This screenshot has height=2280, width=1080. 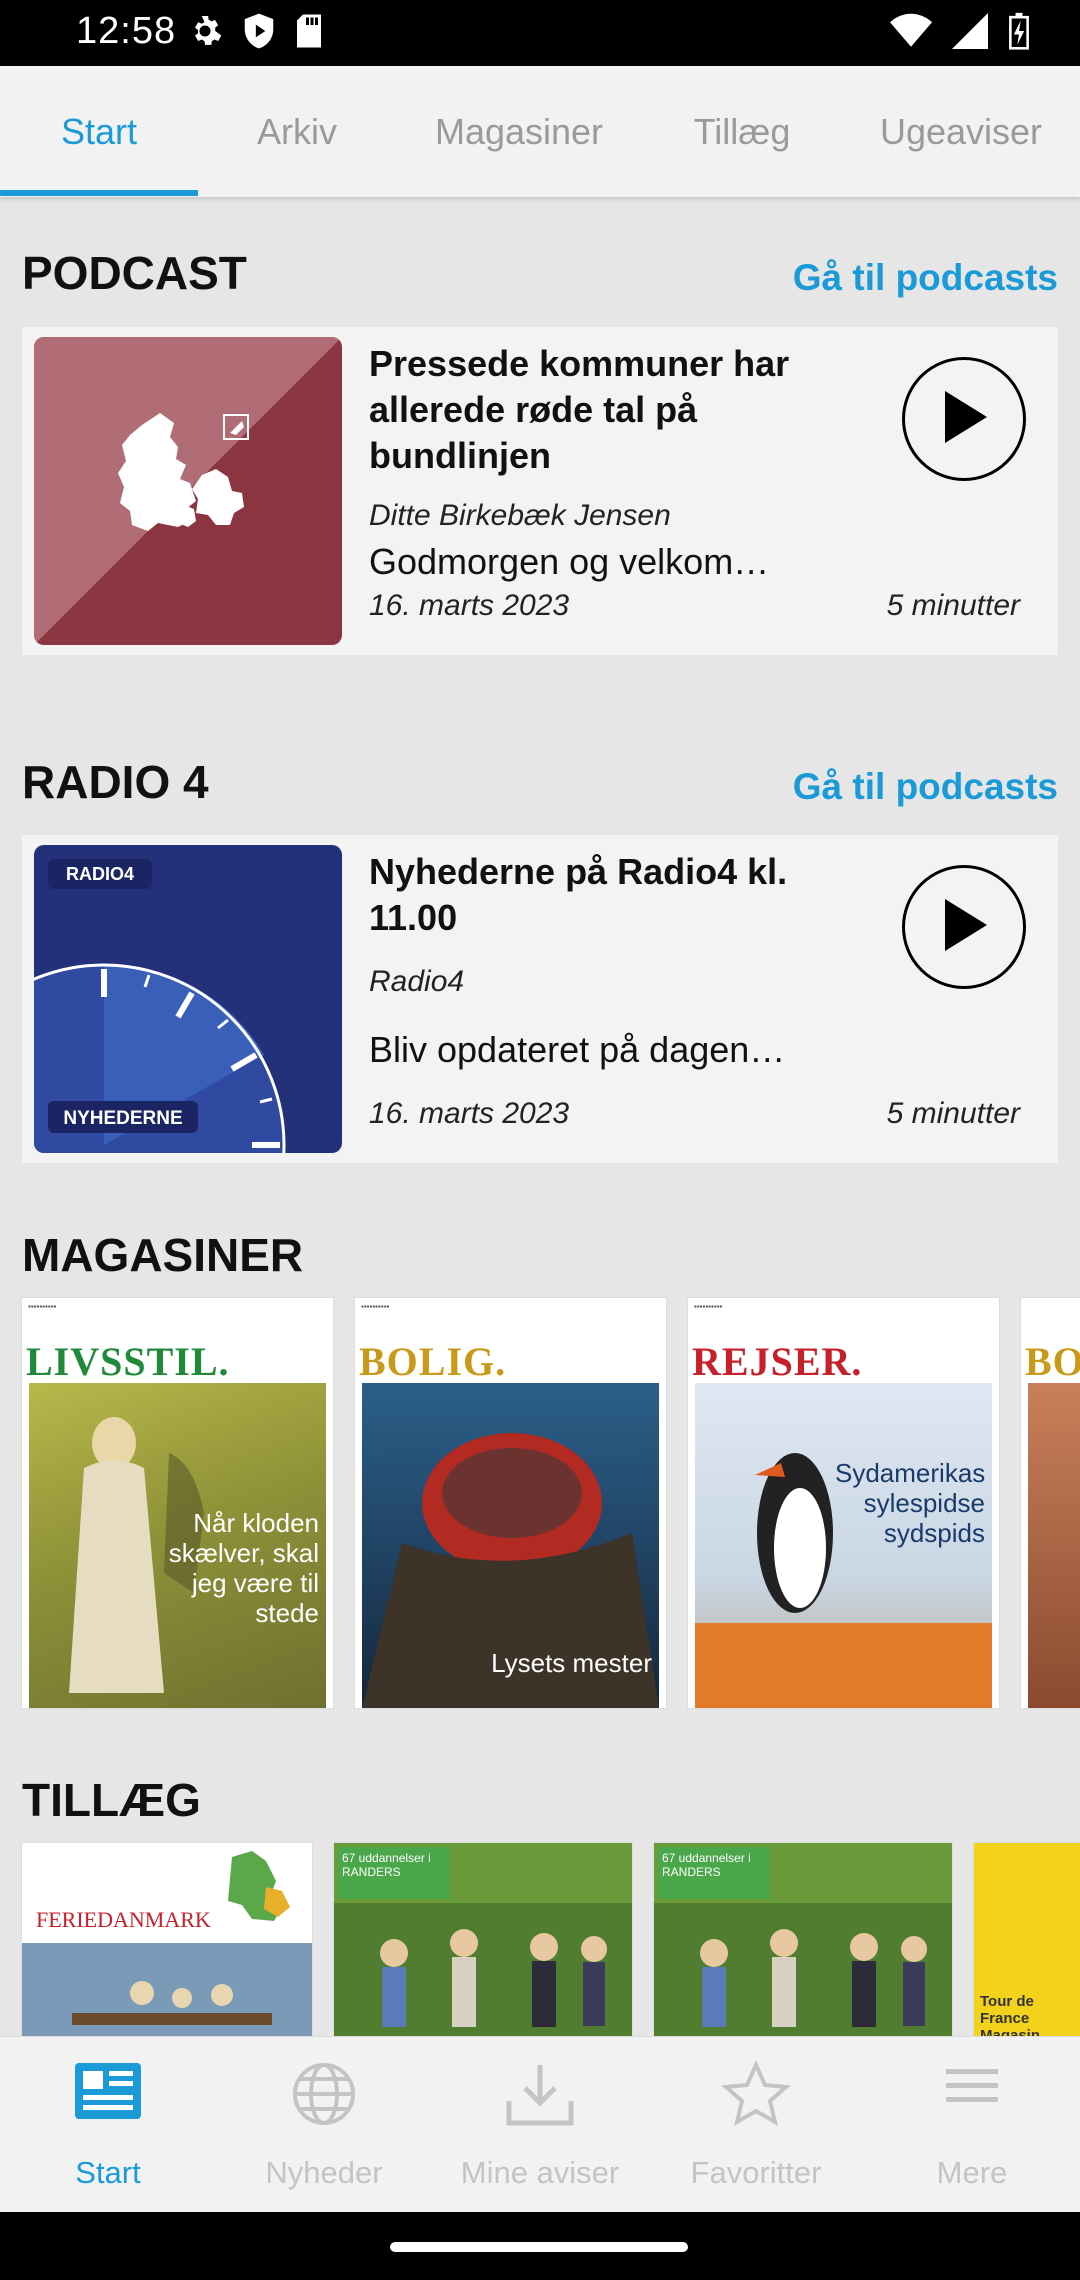 What do you see at coordinates (122, 1118) in the screenshot?
I see `radio4-badge-bottom: NYHEDERNE` at bounding box center [122, 1118].